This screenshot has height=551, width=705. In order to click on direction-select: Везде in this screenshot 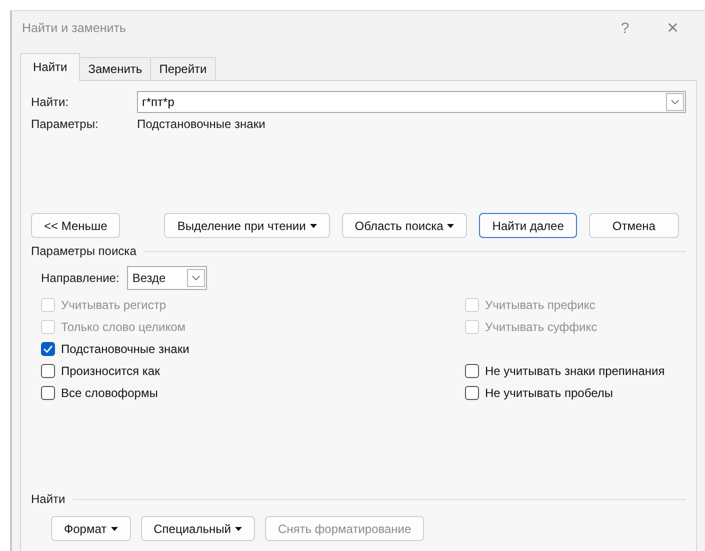, I will do `click(167, 278)`.